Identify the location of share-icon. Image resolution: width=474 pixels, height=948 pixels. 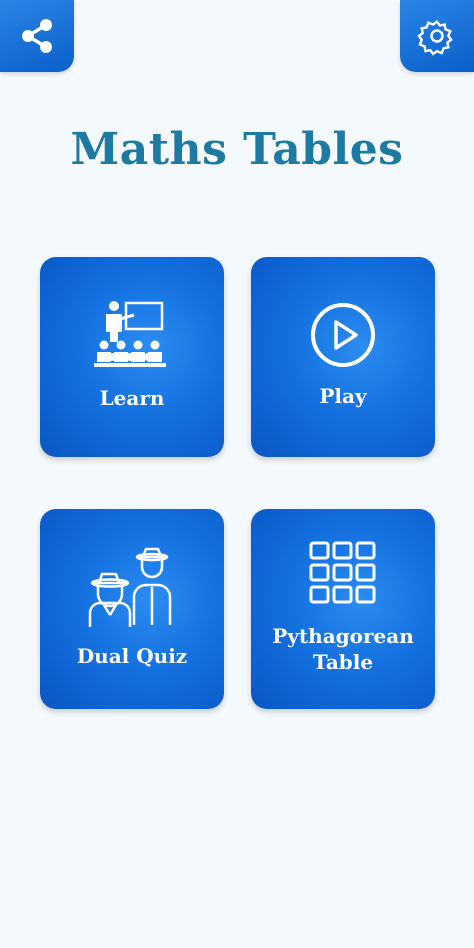
(37, 36).